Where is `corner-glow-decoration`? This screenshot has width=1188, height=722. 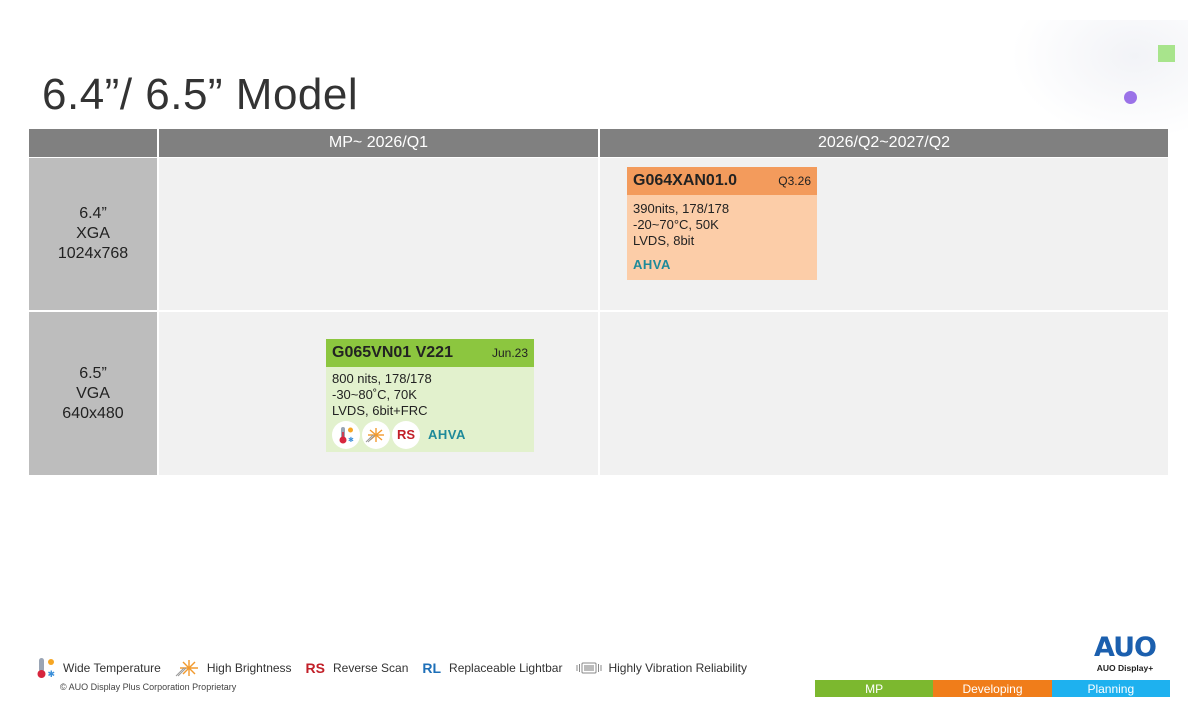 corner-glow-decoration is located at coordinates (1099, 80).